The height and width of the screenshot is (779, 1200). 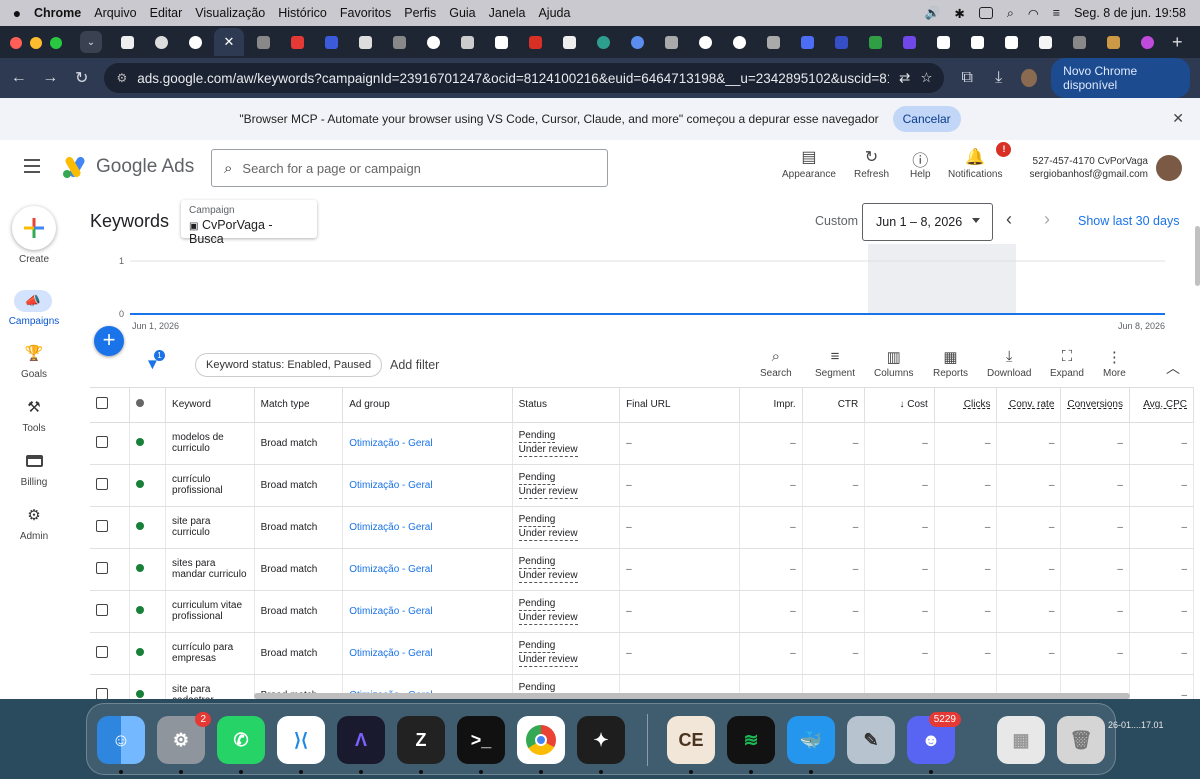 What do you see at coordinates (263, 42) in the screenshot?
I see `tab-star` at bounding box center [263, 42].